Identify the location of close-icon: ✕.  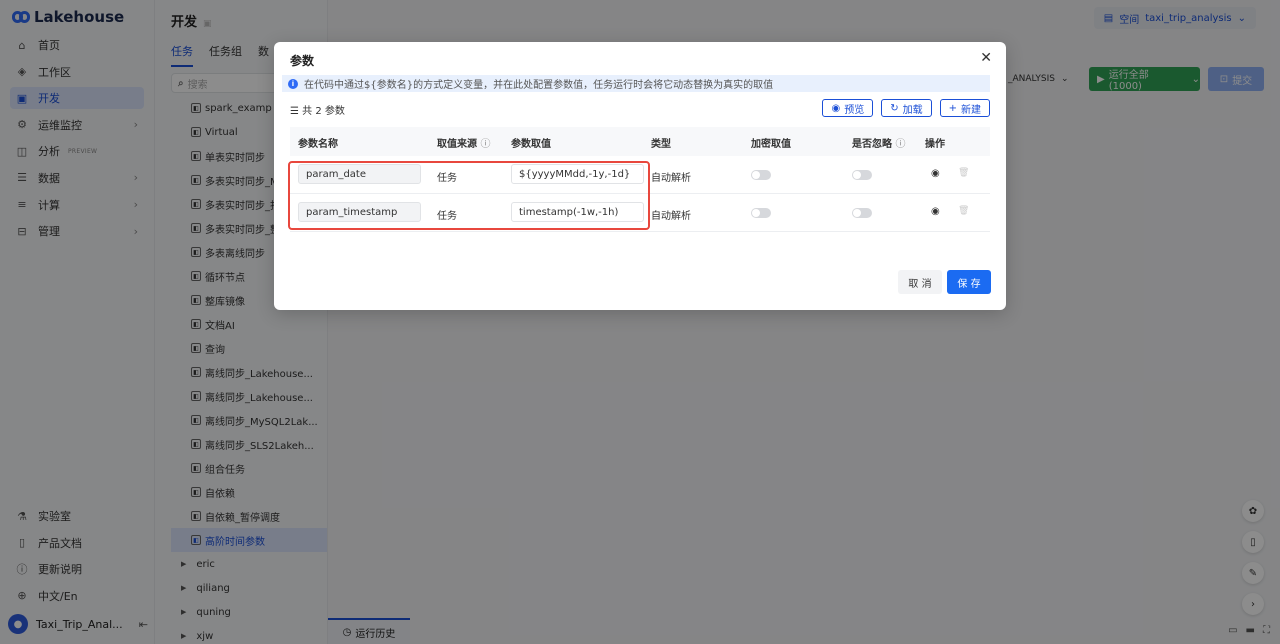
(986, 58).